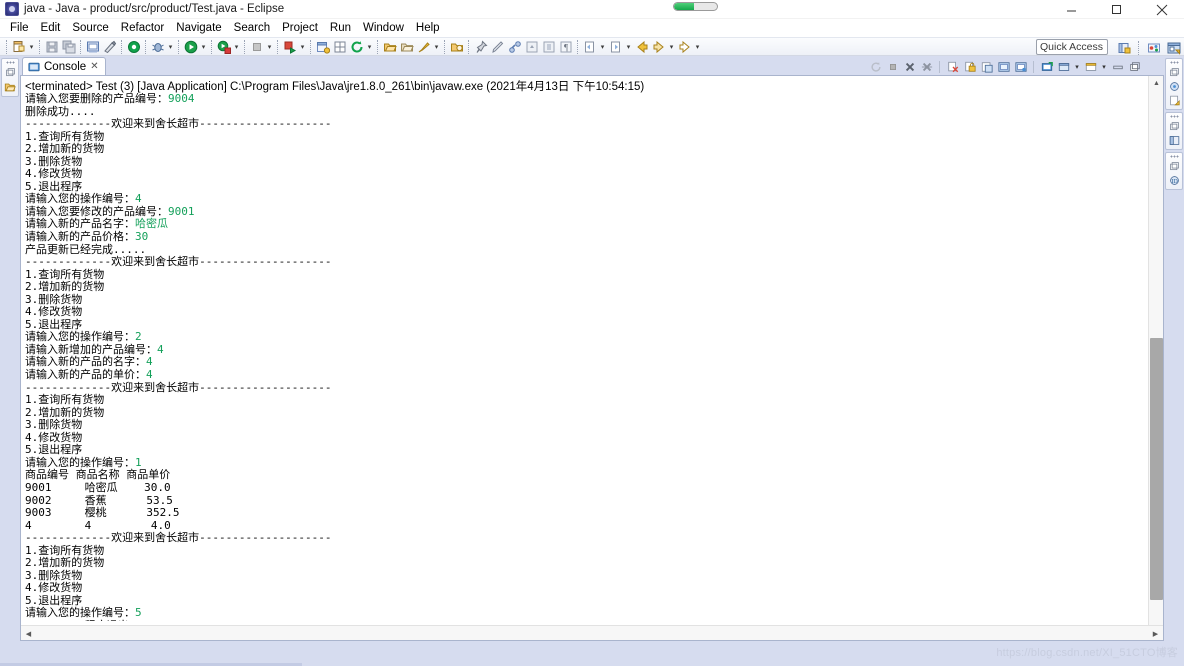 The width and height of the screenshot is (1184, 666). Describe the element at coordinates (302, 46) in the screenshot. I see `external-tools-dropdown-icon: ▾` at that location.